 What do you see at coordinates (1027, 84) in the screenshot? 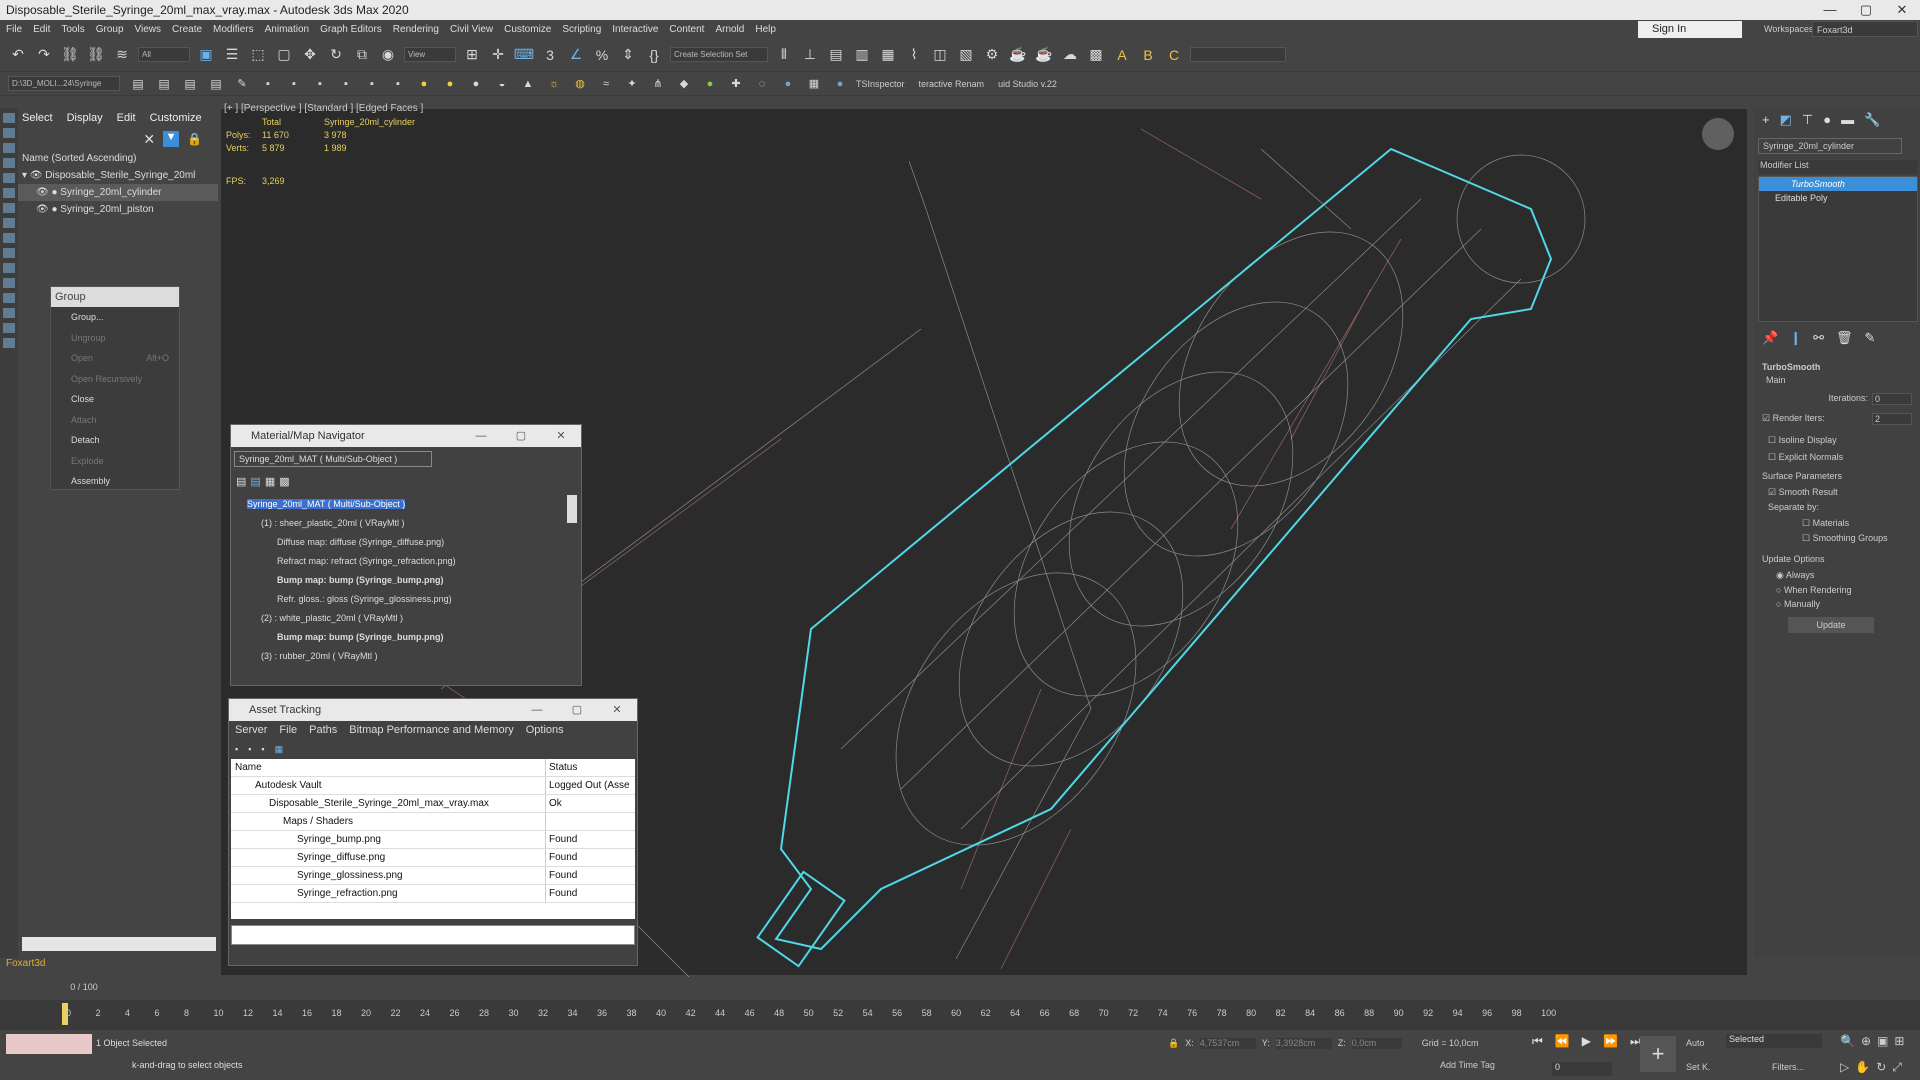
I see `fluid-studio-button: uid Studio v.22` at bounding box center [1027, 84].